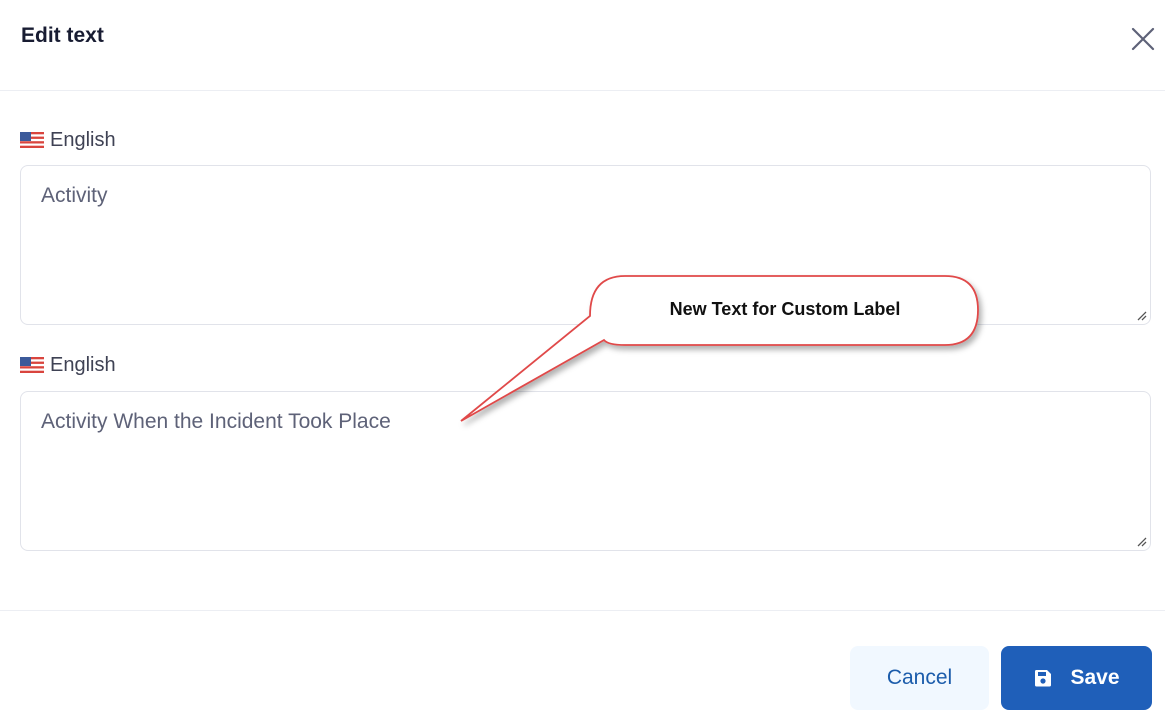 Image resolution: width=1165 pixels, height=723 pixels. Describe the element at coordinates (1095, 677) in the screenshot. I see `save-label: Save` at that location.